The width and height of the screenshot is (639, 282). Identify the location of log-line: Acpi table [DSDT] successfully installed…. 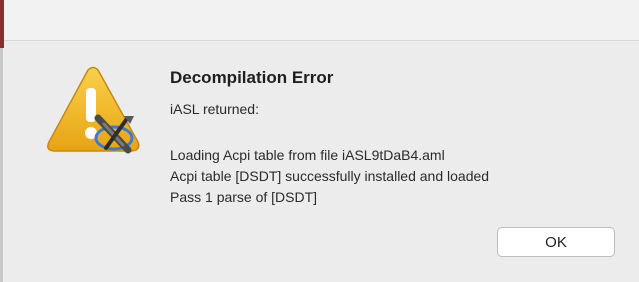
(330, 176).